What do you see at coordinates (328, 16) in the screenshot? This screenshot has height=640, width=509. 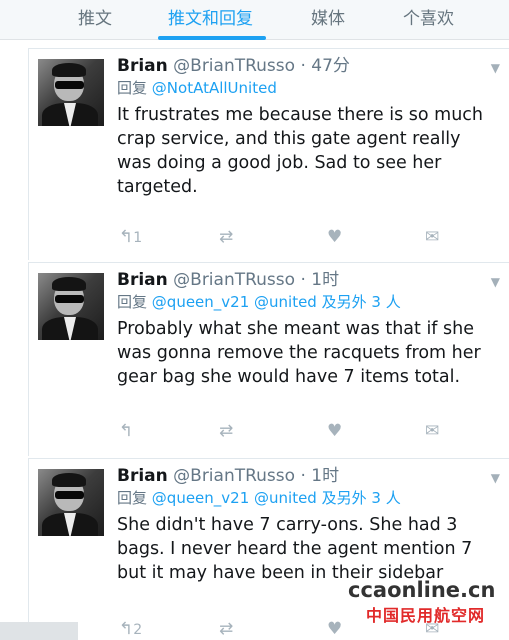 I see `tab-media: 媒体` at bounding box center [328, 16].